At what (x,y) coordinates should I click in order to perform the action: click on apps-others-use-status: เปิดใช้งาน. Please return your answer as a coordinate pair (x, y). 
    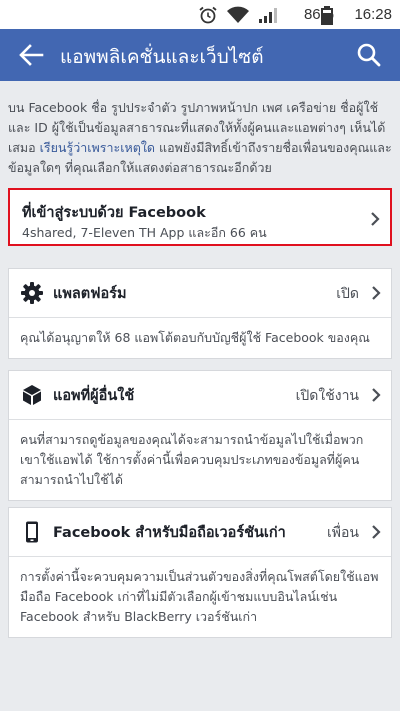
    Looking at the image, I should click on (327, 396).